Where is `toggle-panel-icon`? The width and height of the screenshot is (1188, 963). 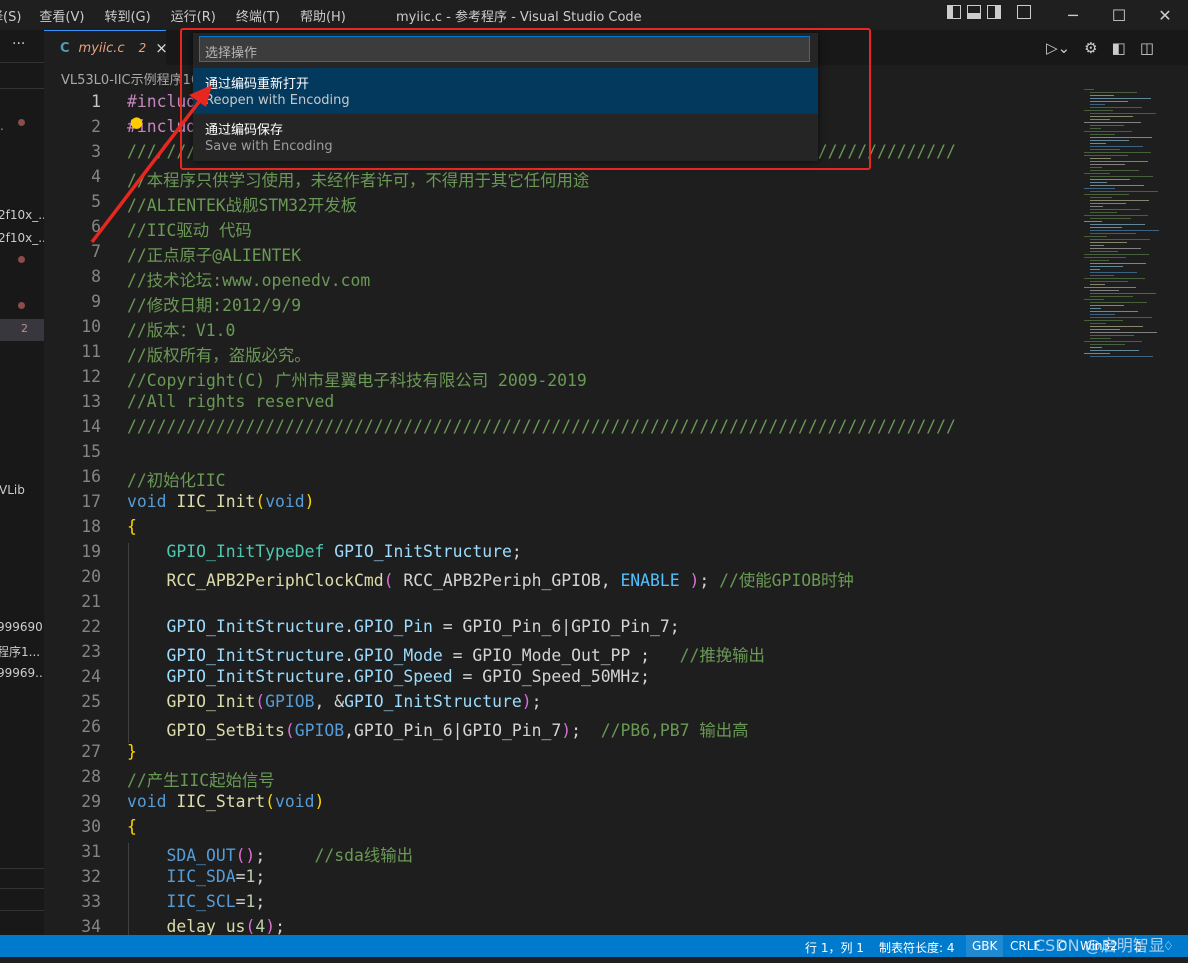 toggle-panel-icon is located at coordinates (974, 12).